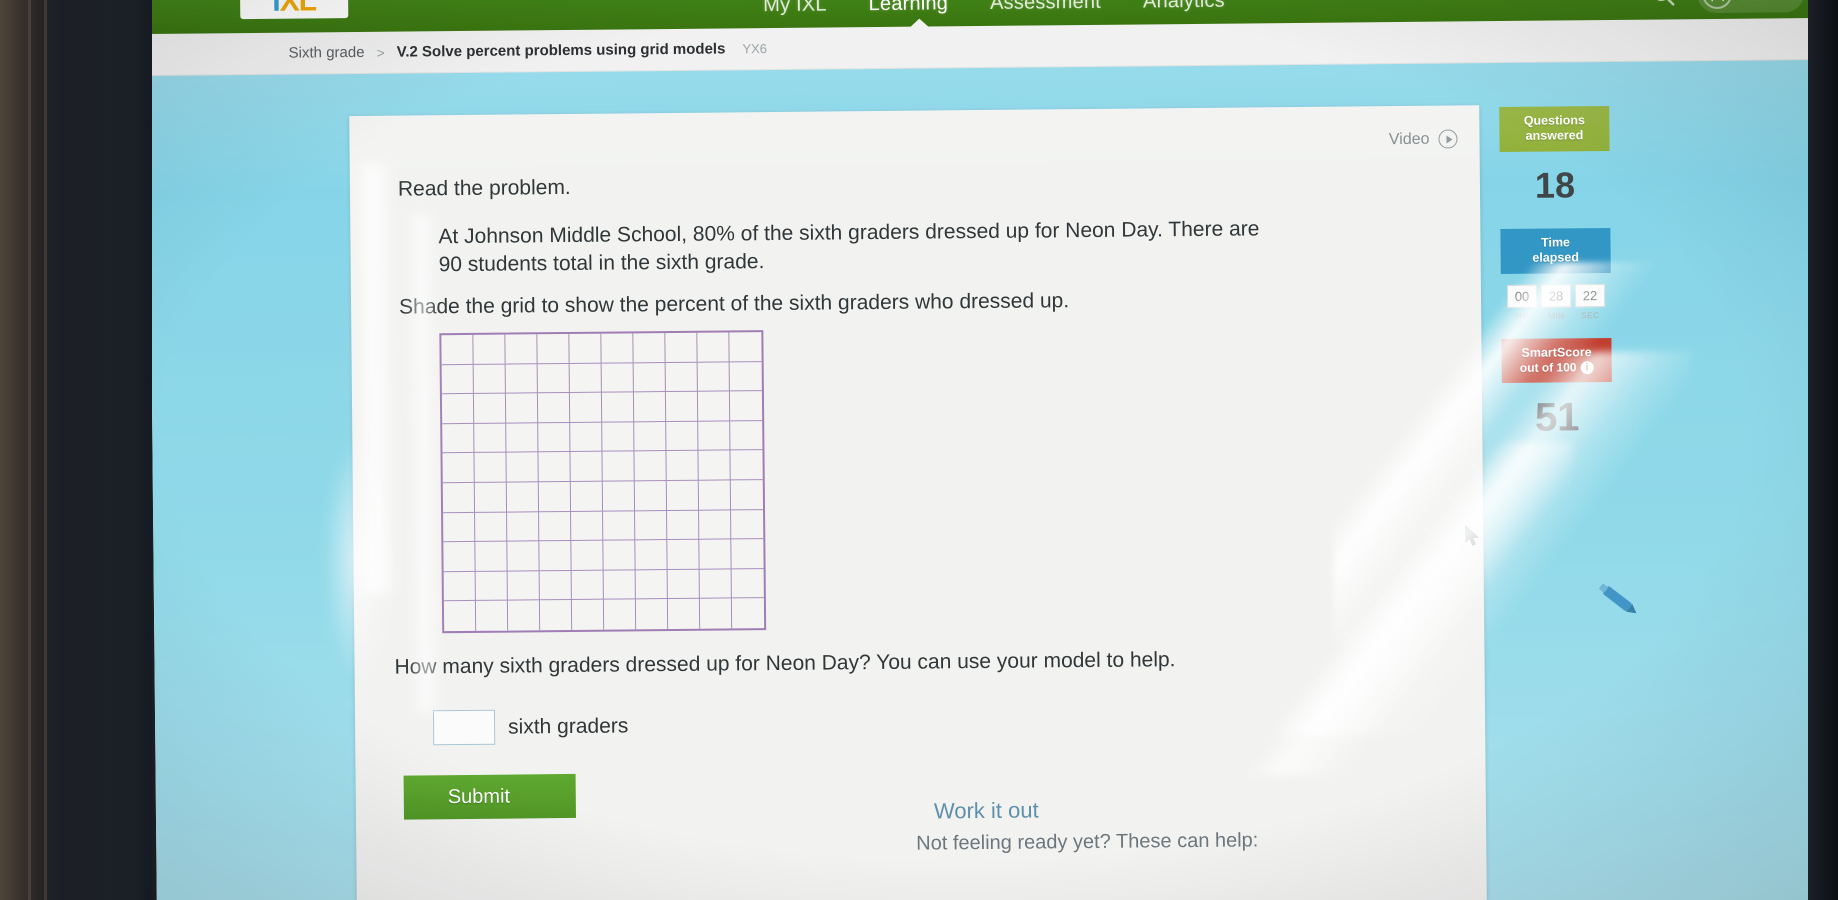 Image resolution: width=1838 pixels, height=900 pixels. What do you see at coordinates (1184, 6) in the screenshot?
I see `nav-item-analytics: Analytics` at bounding box center [1184, 6].